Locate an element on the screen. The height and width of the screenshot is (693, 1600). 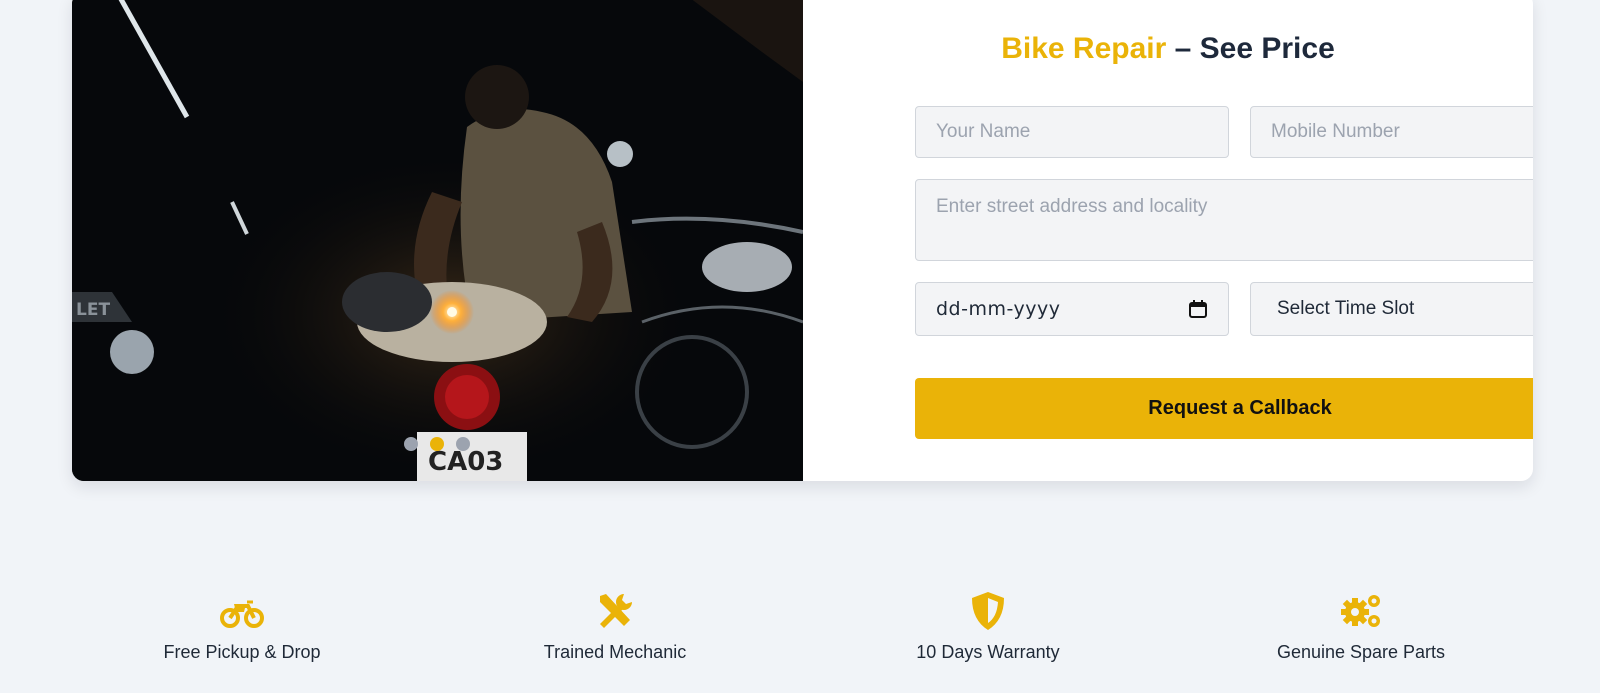
calendar-icon is located at coordinates (1198, 309).